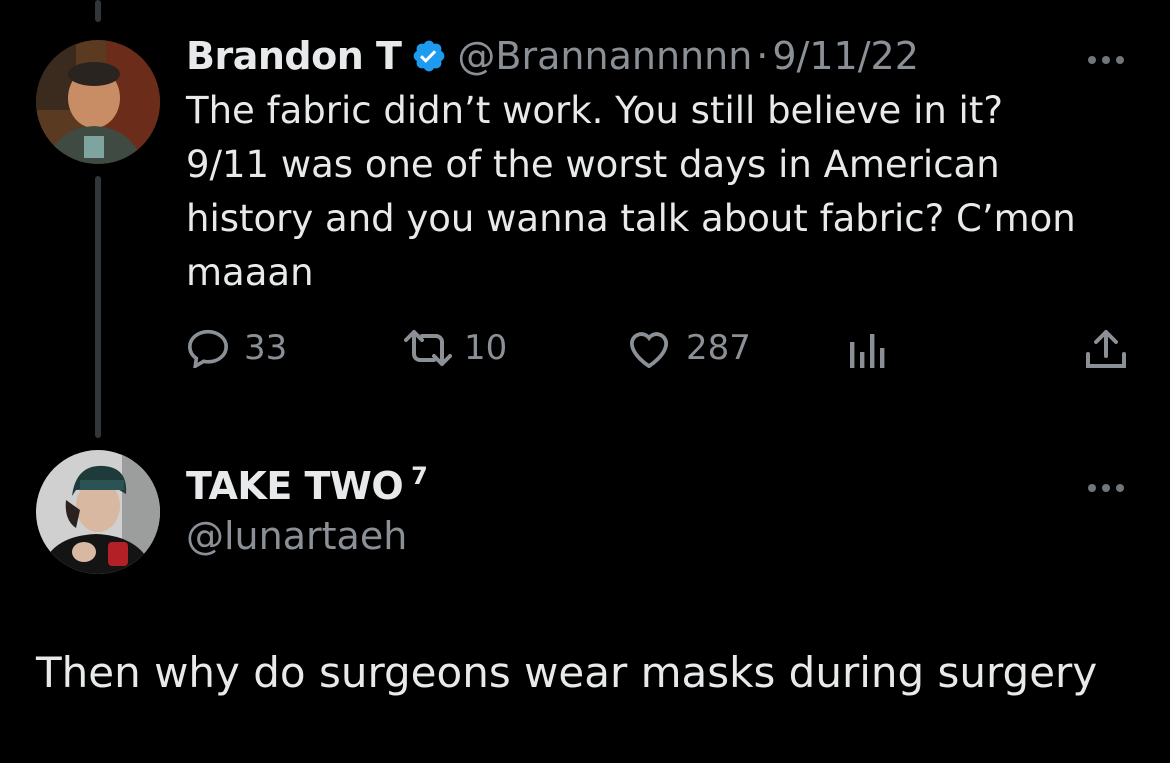  What do you see at coordinates (649, 350) in the screenshot?
I see `heart-icon` at bounding box center [649, 350].